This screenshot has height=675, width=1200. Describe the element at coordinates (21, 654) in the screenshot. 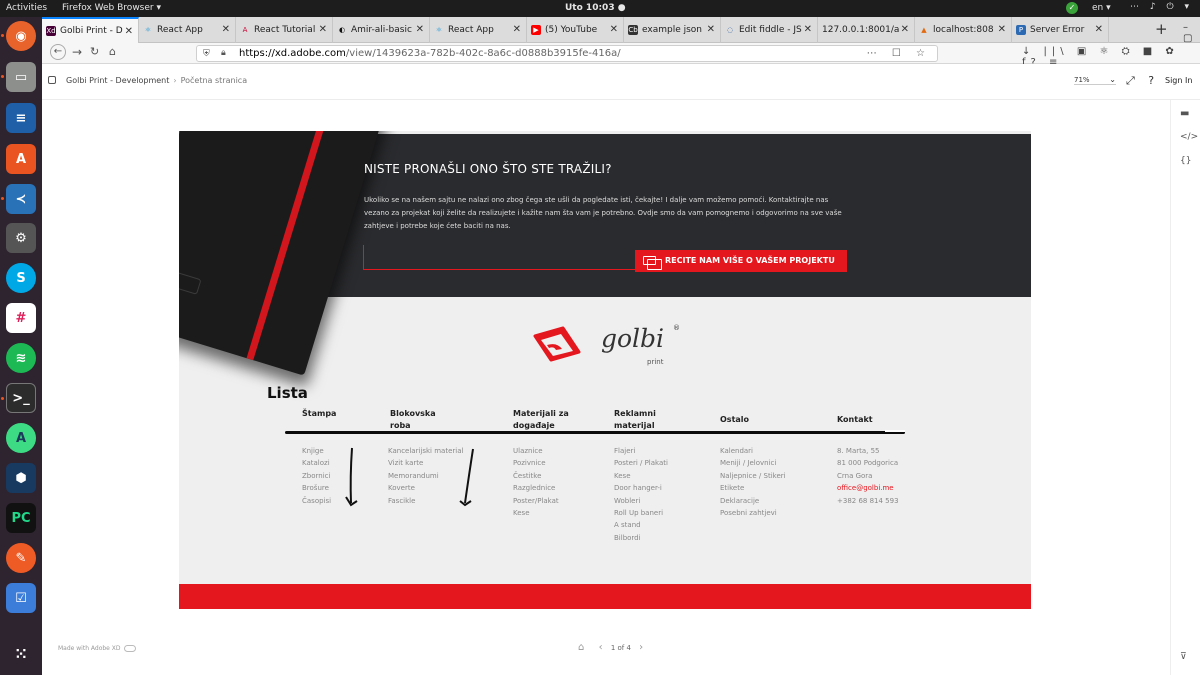

I see `apps-grid-icon: ⁙` at that location.